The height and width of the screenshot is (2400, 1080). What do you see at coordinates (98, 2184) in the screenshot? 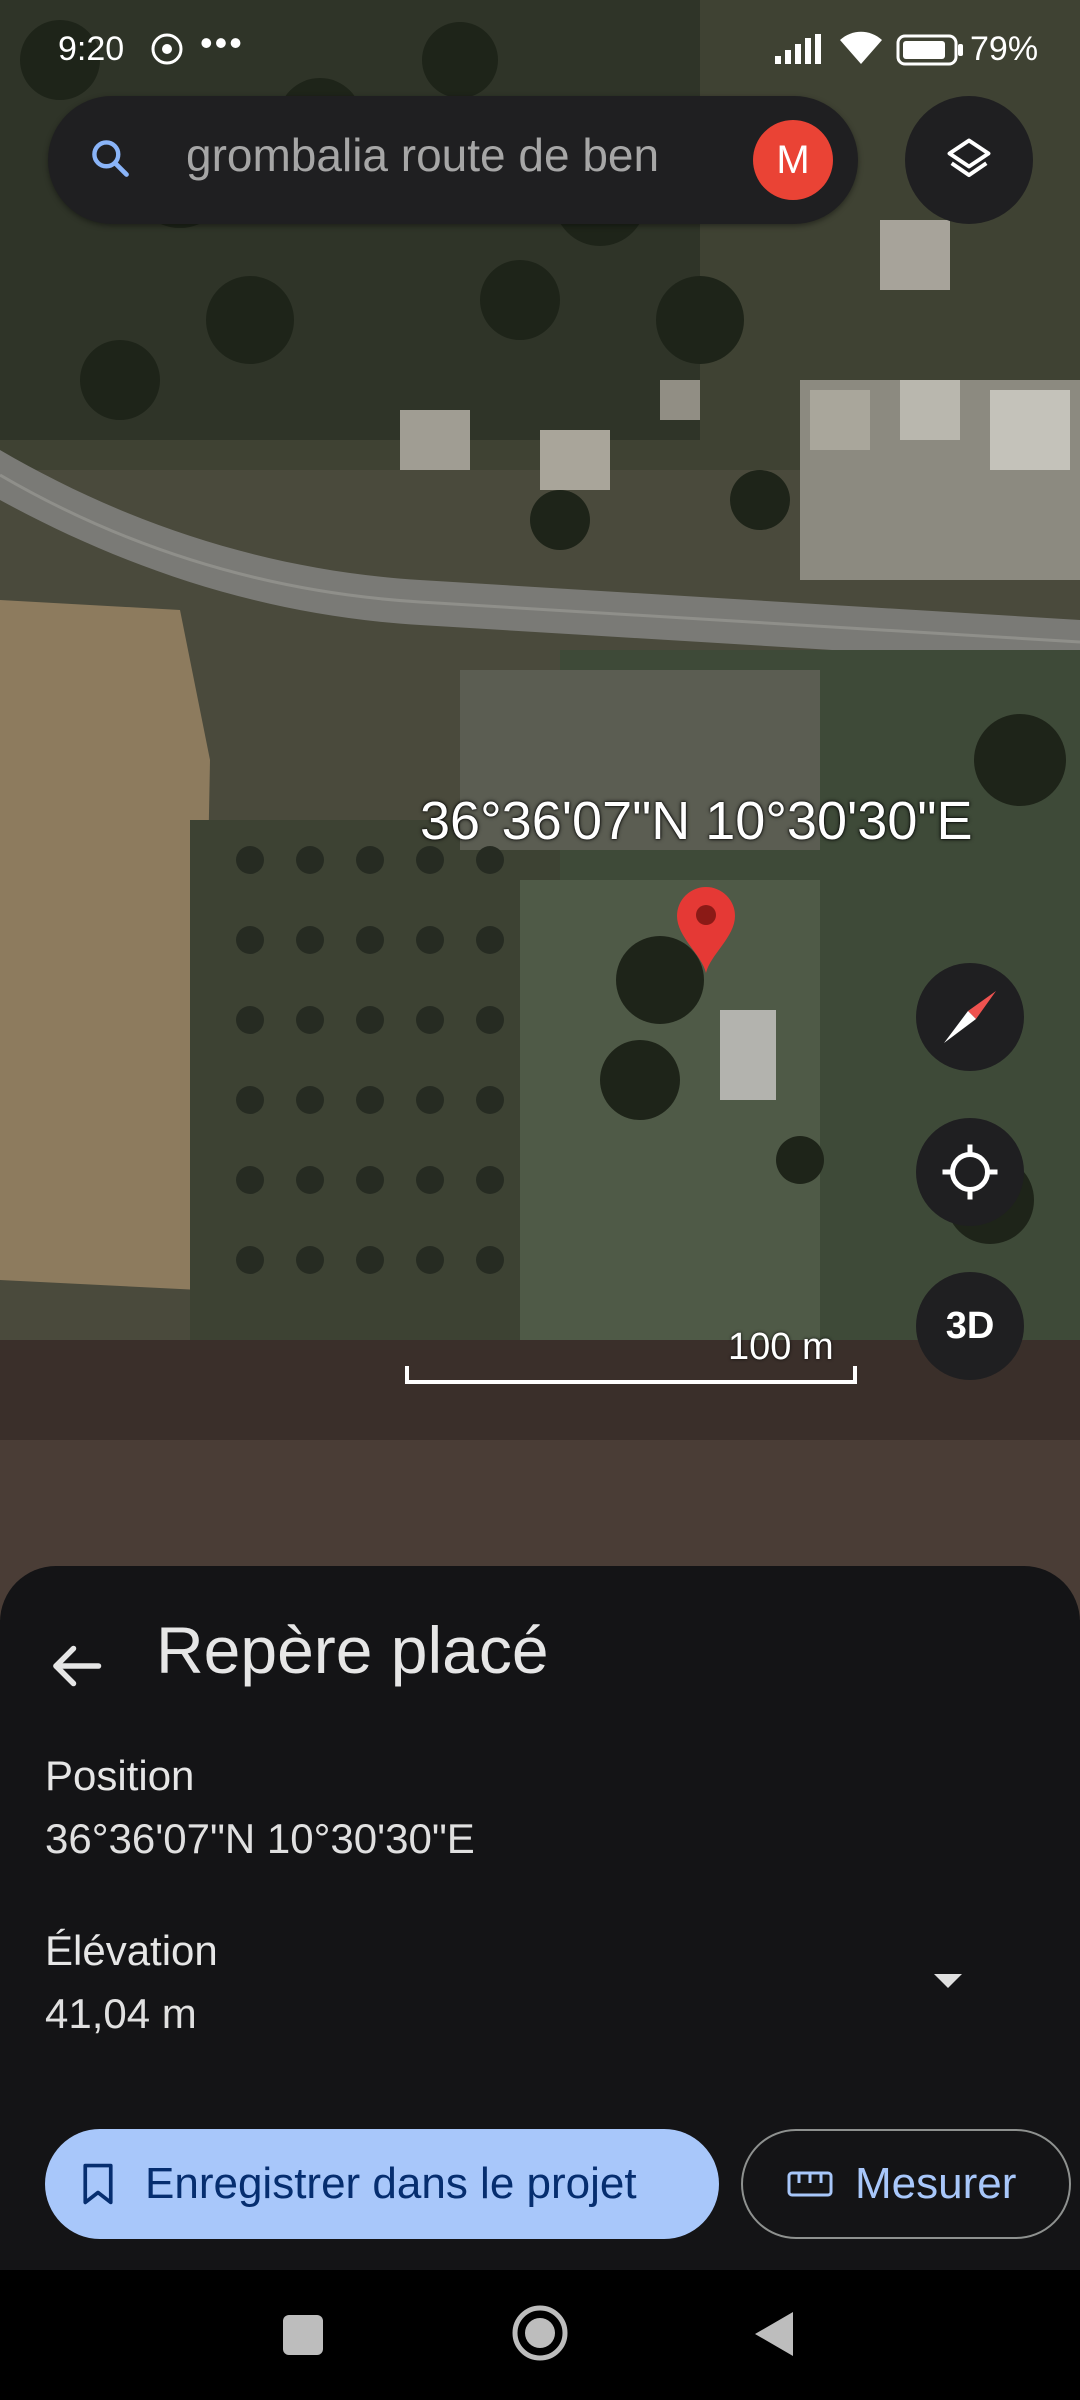
I see `bookmark-icon` at bounding box center [98, 2184].